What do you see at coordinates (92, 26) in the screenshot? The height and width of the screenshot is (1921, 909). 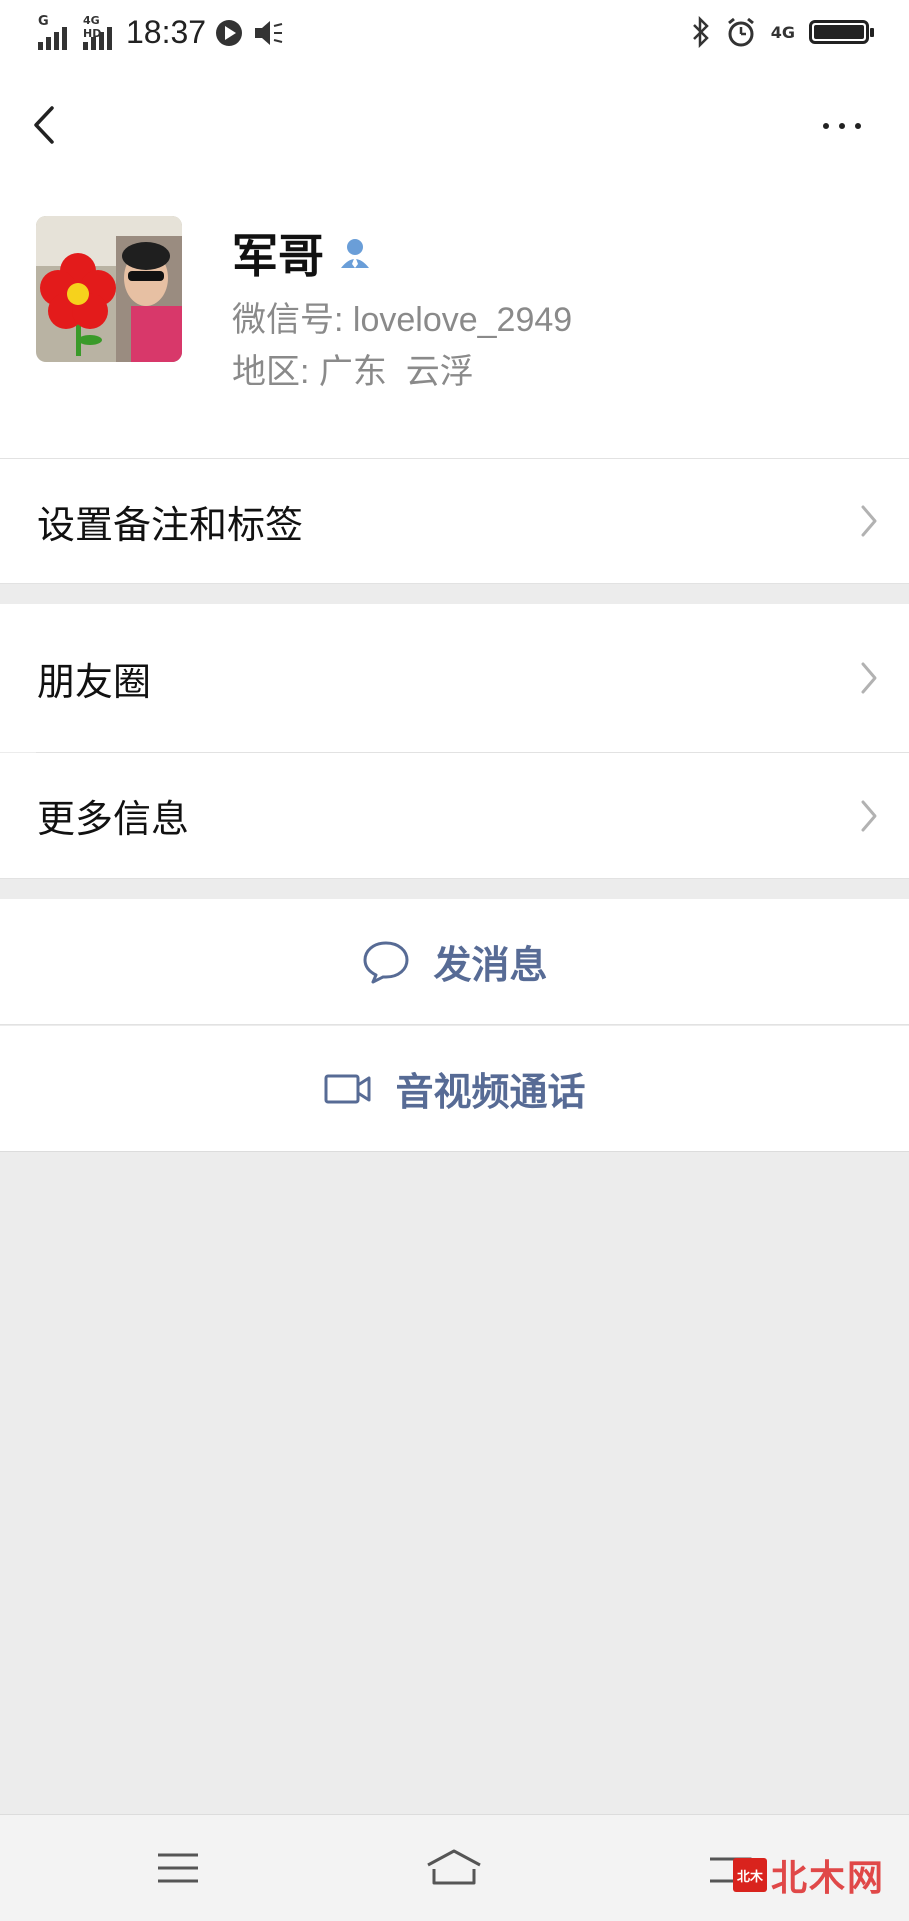 I see `signal-label-2: 4G HD` at bounding box center [92, 26].